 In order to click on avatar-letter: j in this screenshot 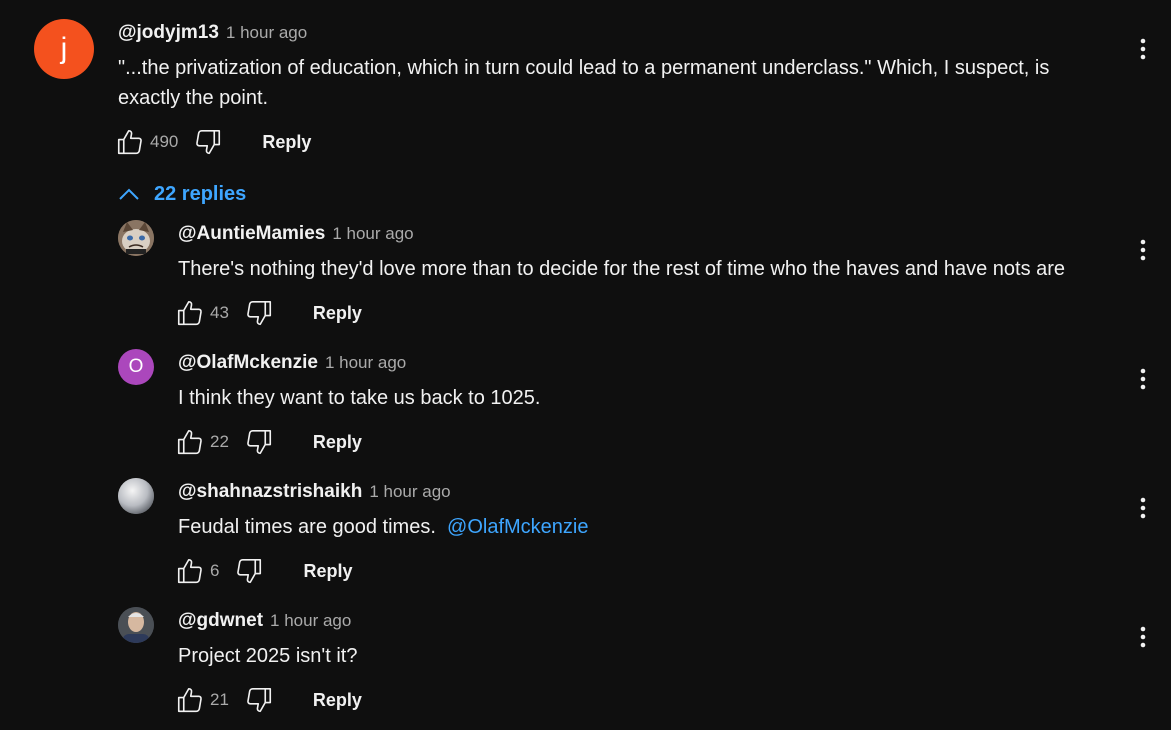, I will do `click(64, 48)`.